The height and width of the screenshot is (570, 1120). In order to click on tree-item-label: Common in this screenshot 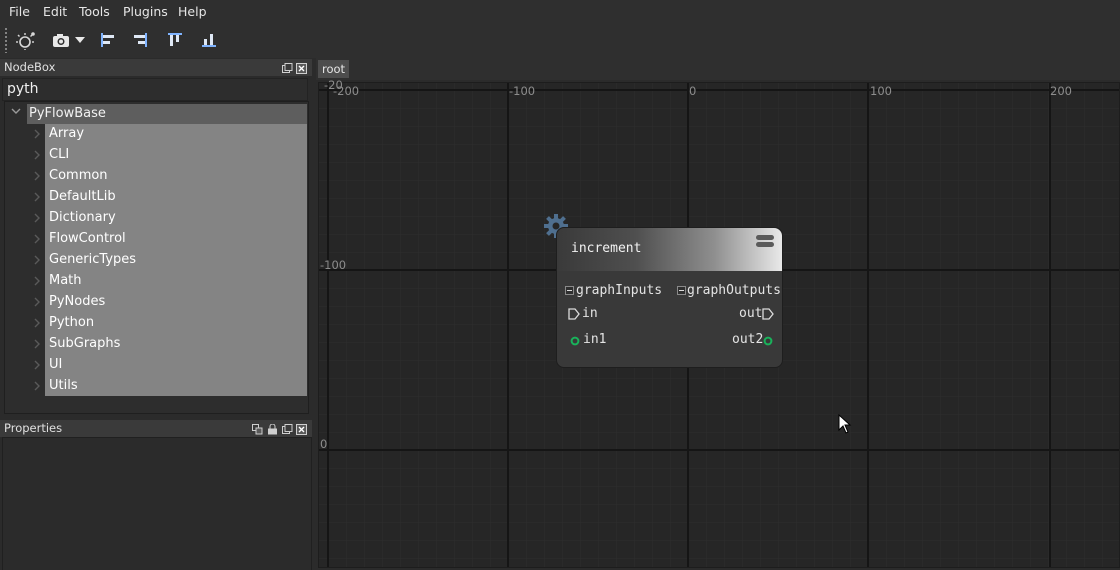, I will do `click(78, 175)`.